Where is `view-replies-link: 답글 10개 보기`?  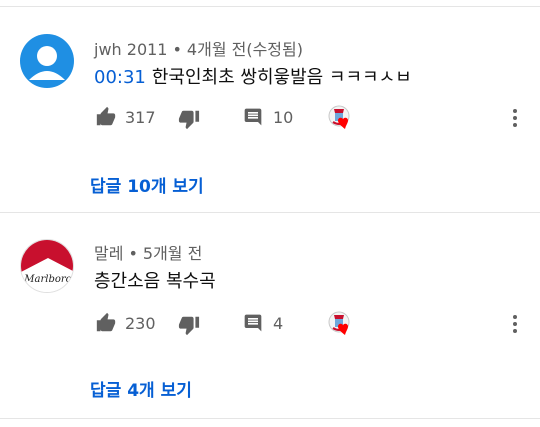 view-replies-link: 답글 10개 보기 is located at coordinates (147, 184).